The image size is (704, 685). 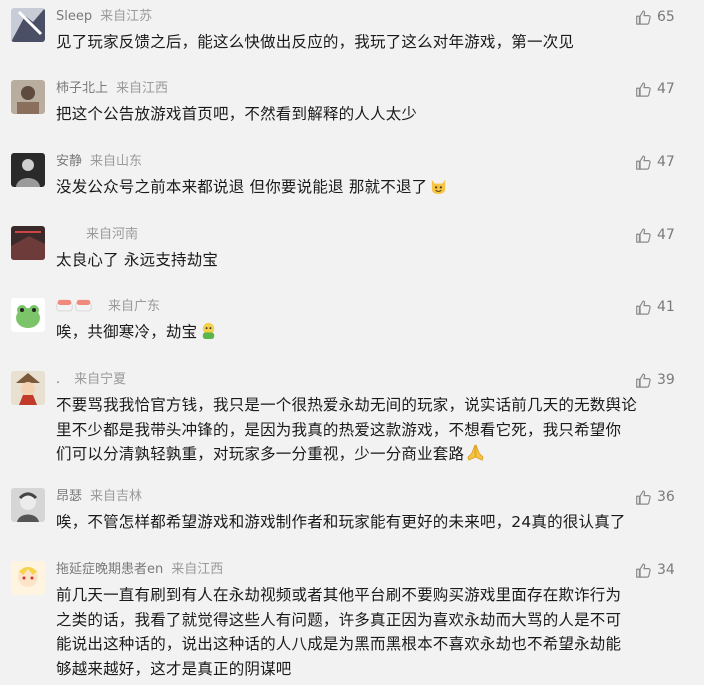 I want to click on like-count: 34, so click(x=666, y=570).